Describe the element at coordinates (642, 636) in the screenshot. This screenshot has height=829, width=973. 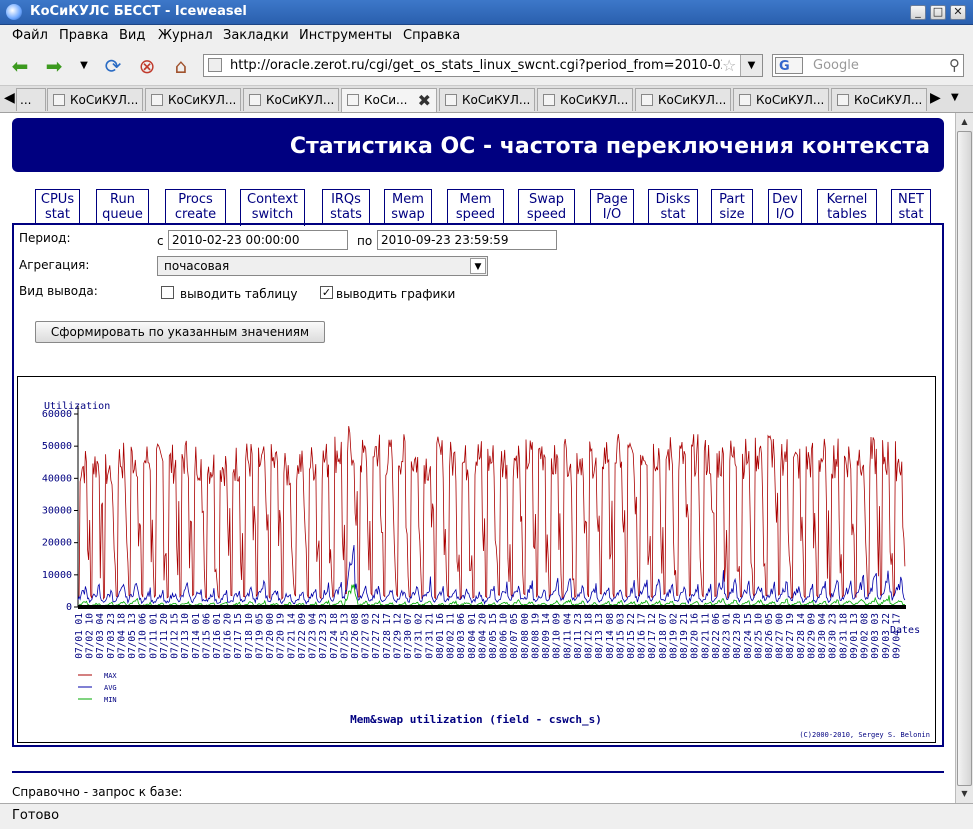
I see `x-tick-label: 08/16 17` at that location.